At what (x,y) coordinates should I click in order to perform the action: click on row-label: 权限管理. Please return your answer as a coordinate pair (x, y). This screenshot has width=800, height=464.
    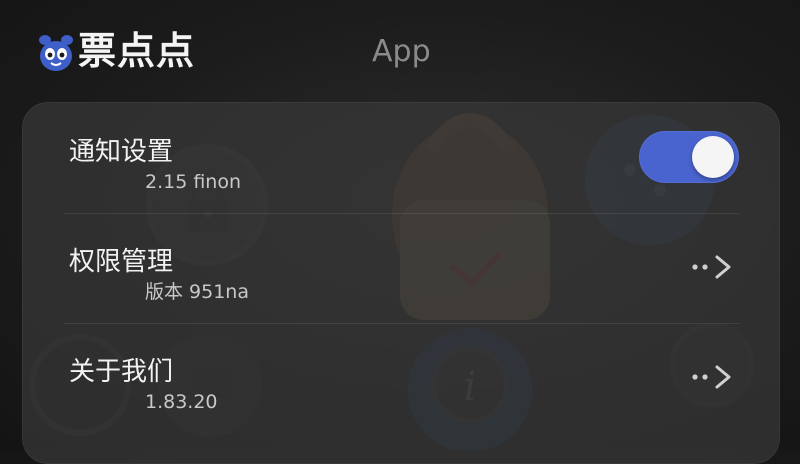
    Looking at the image, I should click on (121, 262).